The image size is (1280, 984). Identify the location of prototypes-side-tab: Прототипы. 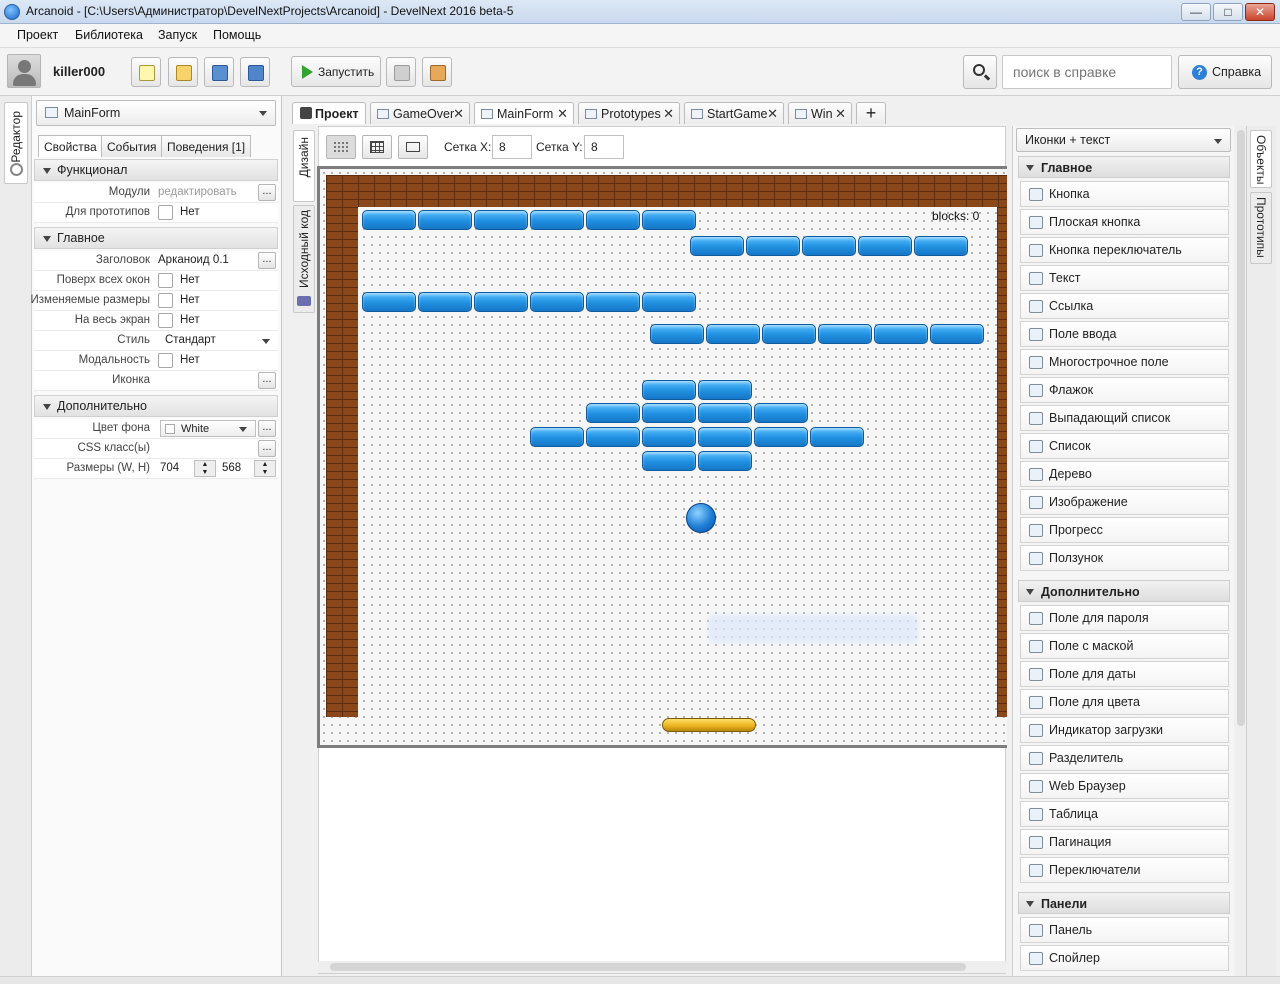
(1261, 228).